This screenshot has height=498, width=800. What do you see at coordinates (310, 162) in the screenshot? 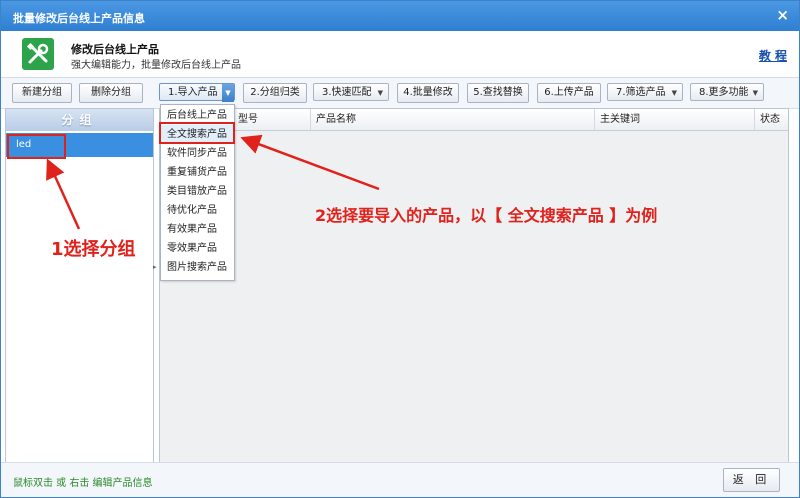
I see `arrow-to-menu-item` at bounding box center [310, 162].